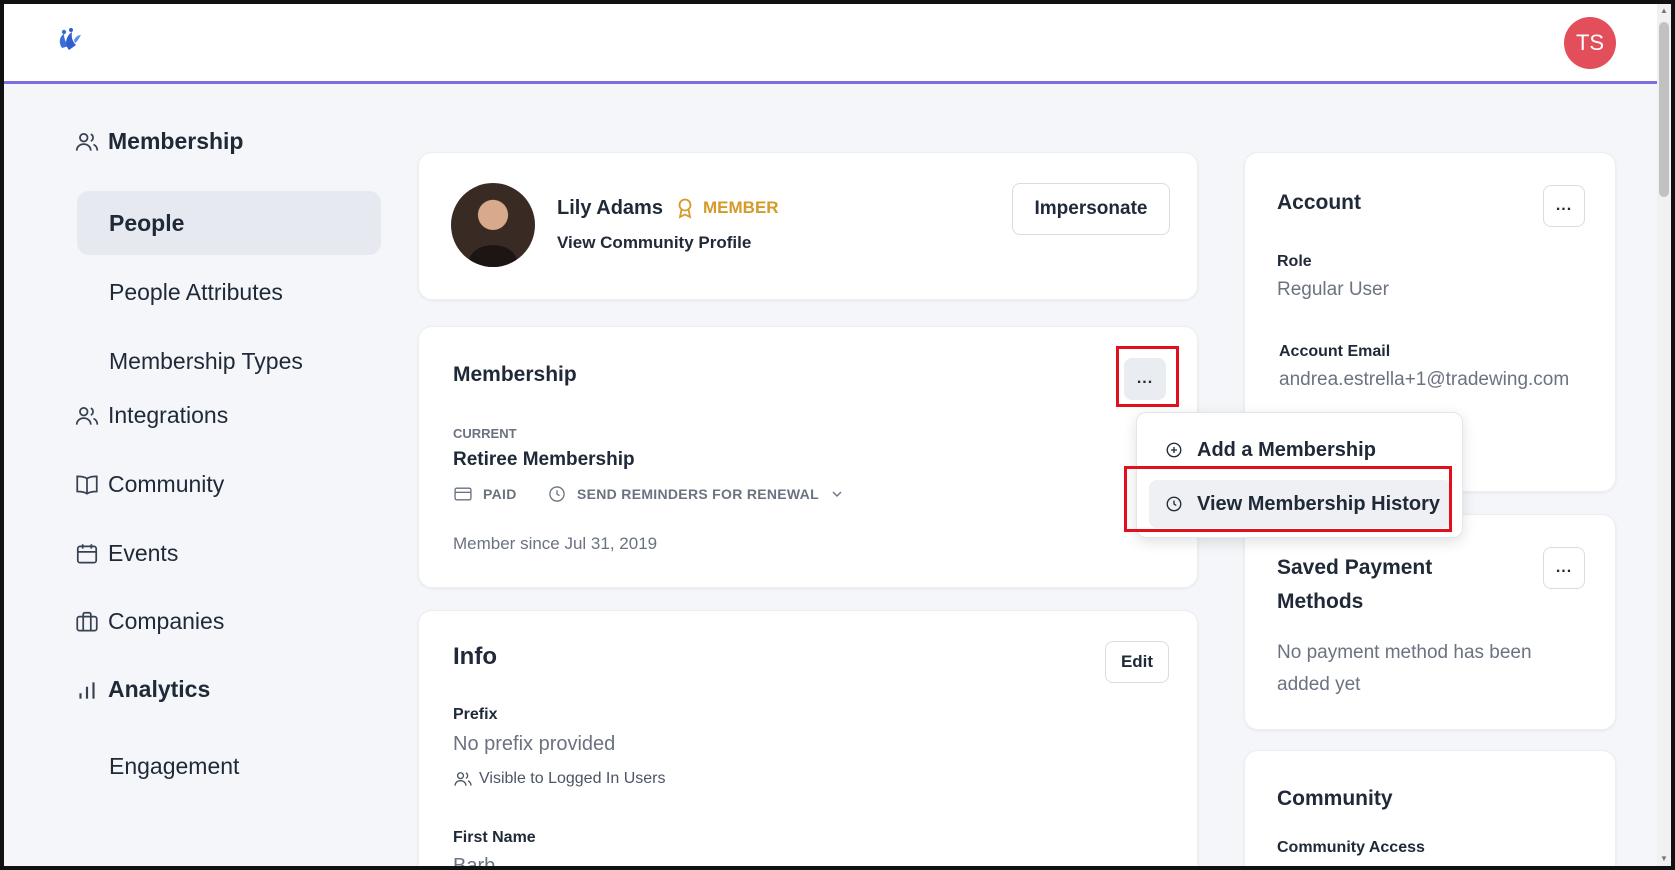 Image resolution: width=1675 pixels, height=870 pixels. What do you see at coordinates (1294, 261) in the screenshot?
I see `role-label: Role` at bounding box center [1294, 261].